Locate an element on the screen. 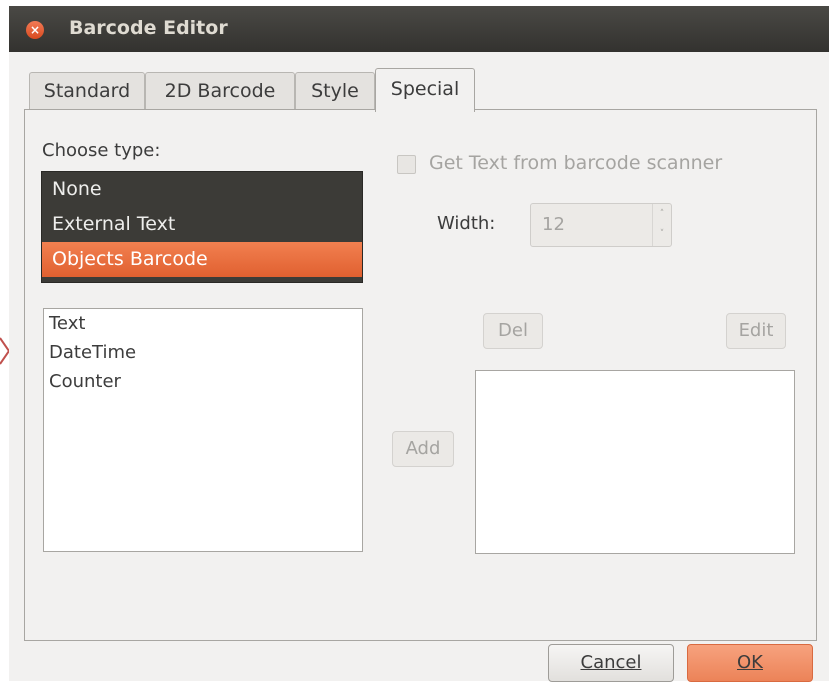 The height and width of the screenshot is (682, 838). add-button: Add is located at coordinates (423, 449).